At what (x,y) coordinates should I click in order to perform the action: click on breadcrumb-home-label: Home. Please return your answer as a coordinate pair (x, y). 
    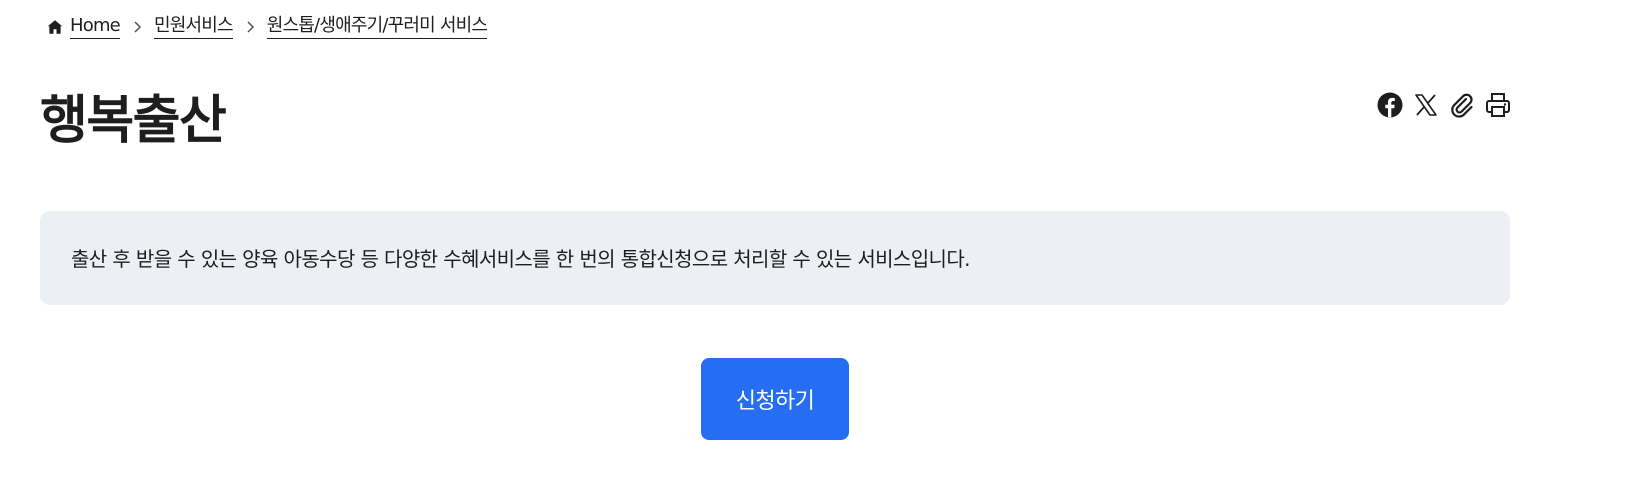
    Looking at the image, I should click on (95, 26).